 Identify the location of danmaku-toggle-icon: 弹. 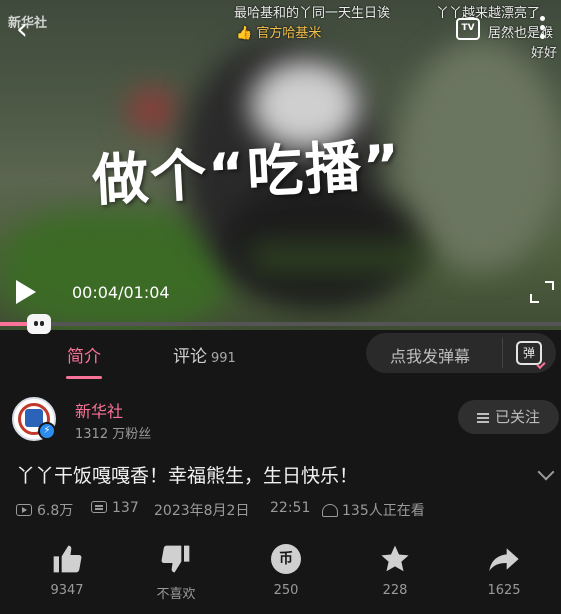
(529, 353).